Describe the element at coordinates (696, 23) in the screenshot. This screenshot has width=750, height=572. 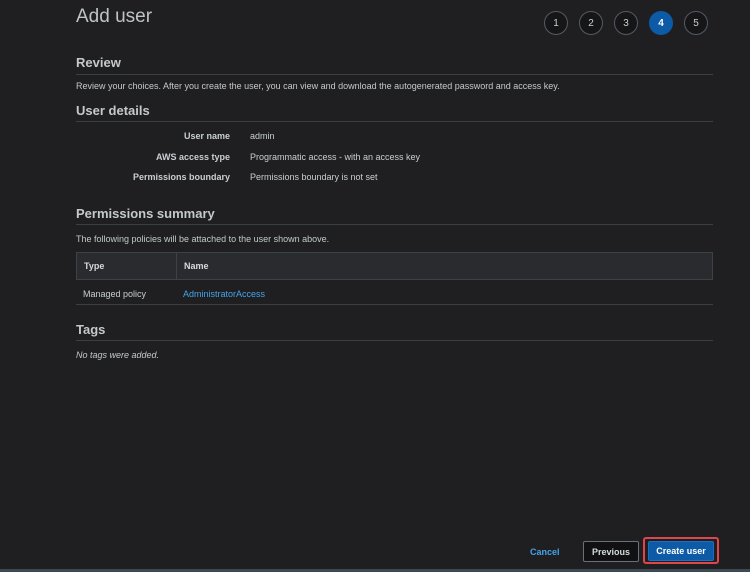
I see `step-5: 5` at that location.